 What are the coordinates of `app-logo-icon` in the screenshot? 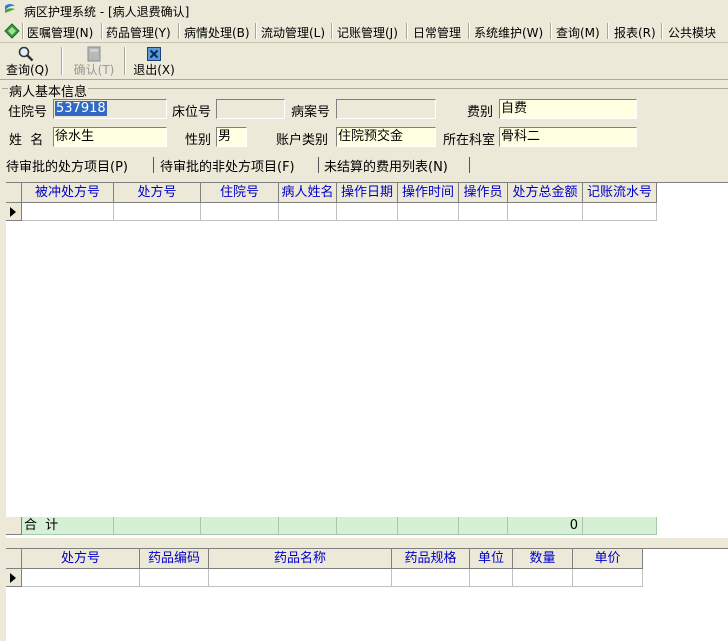 It's located at (10, 10).